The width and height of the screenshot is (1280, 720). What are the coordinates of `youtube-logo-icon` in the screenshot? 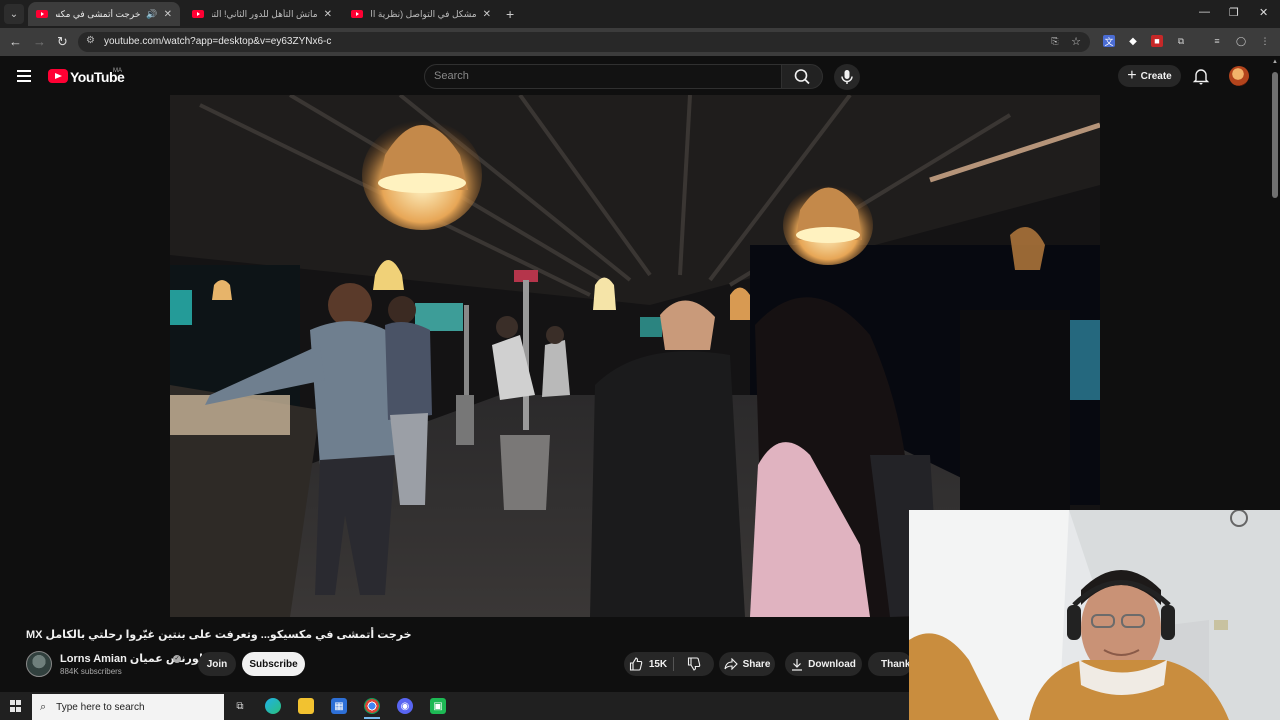 It's located at (58, 76).